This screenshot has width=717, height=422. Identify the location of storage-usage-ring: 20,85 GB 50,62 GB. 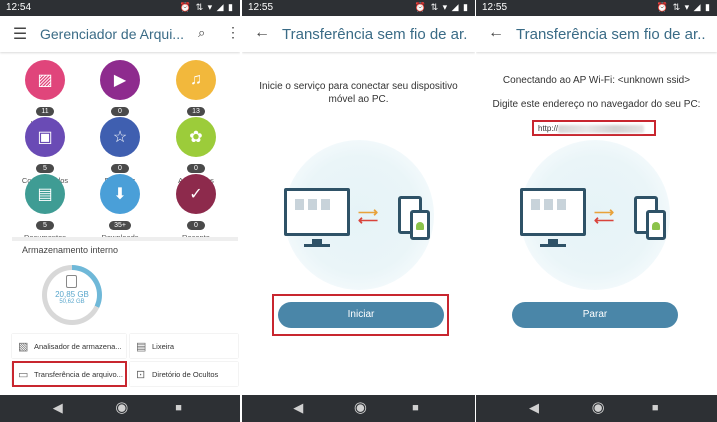
(72, 295).